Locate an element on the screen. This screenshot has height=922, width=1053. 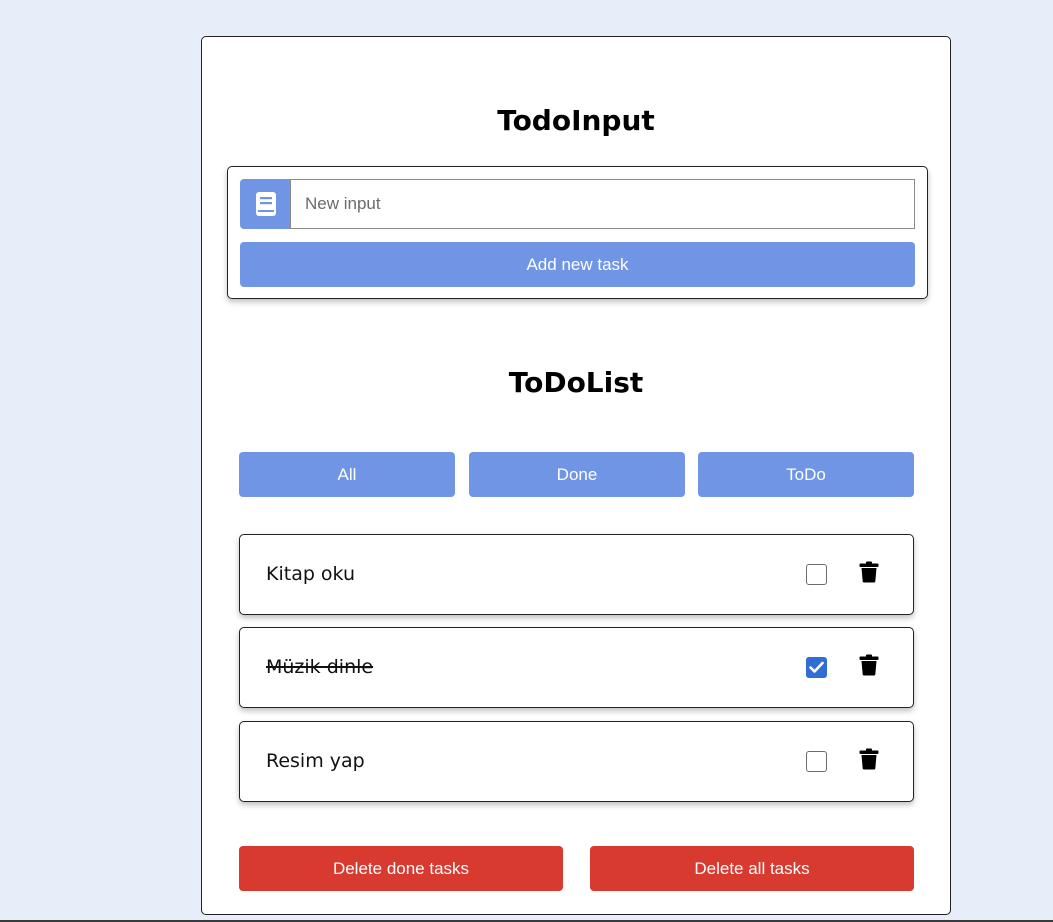
todo-item: Müzik dinle is located at coordinates (576, 667).